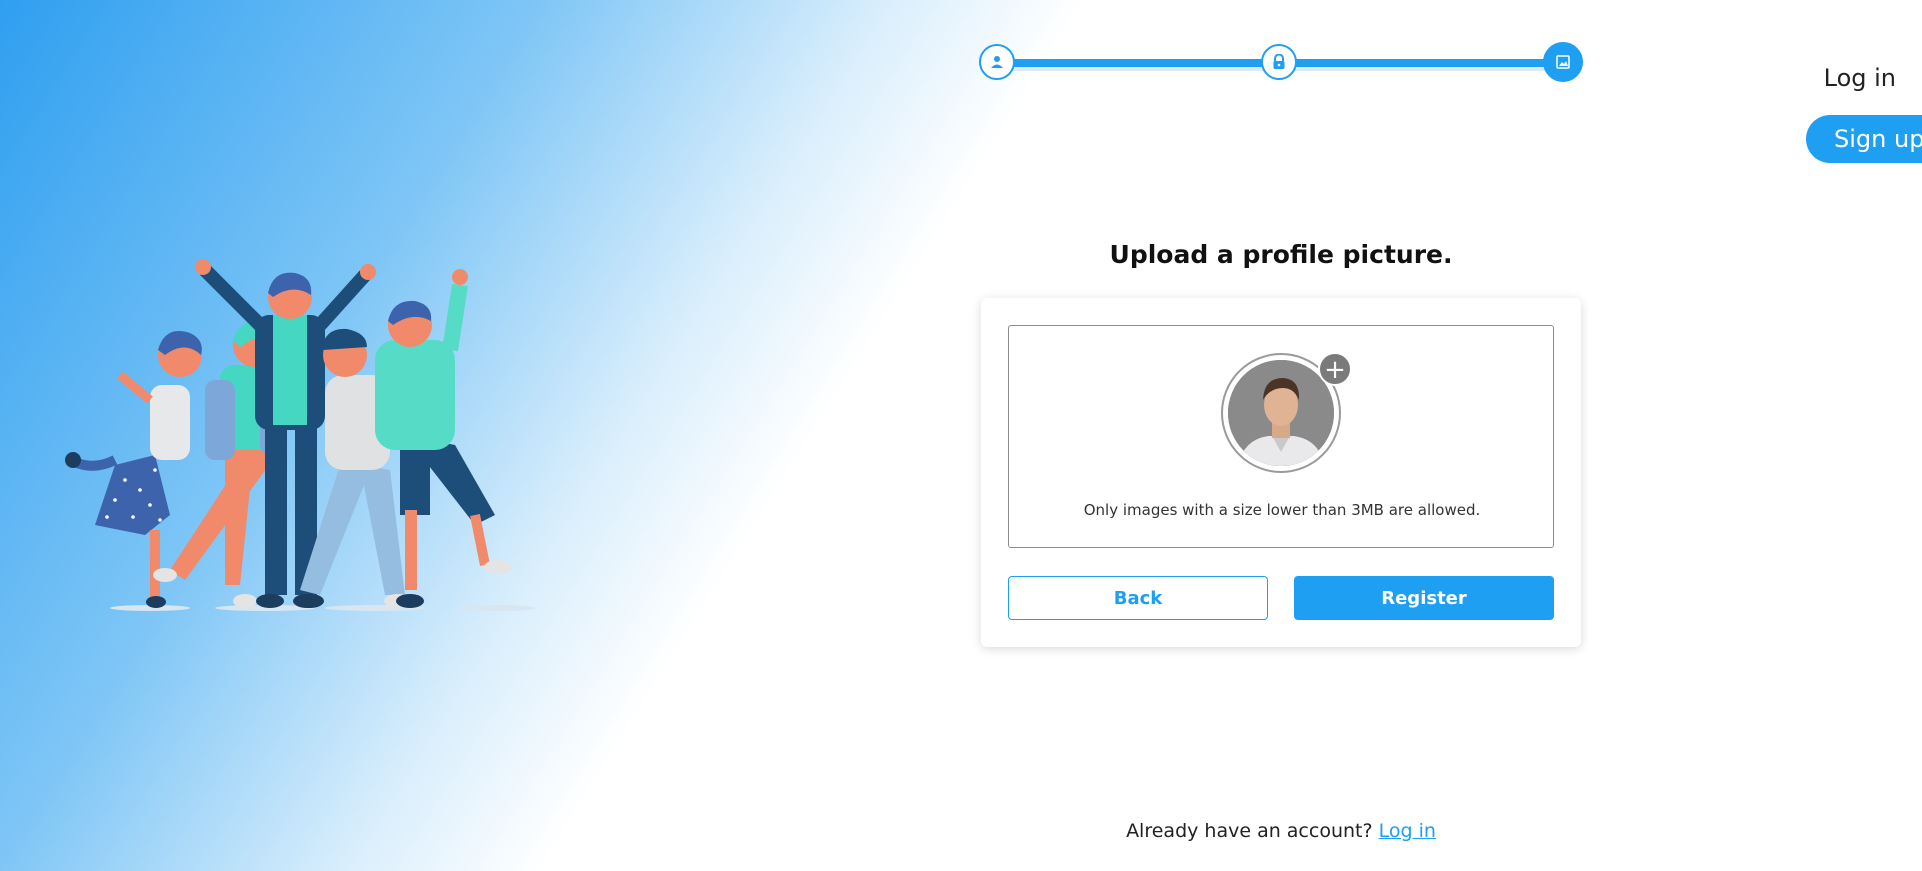 The image size is (1922, 871). What do you see at coordinates (1864, 139) in the screenshot?
I see `header-signup-button: Sign up` at bounding box center [1864, 139].